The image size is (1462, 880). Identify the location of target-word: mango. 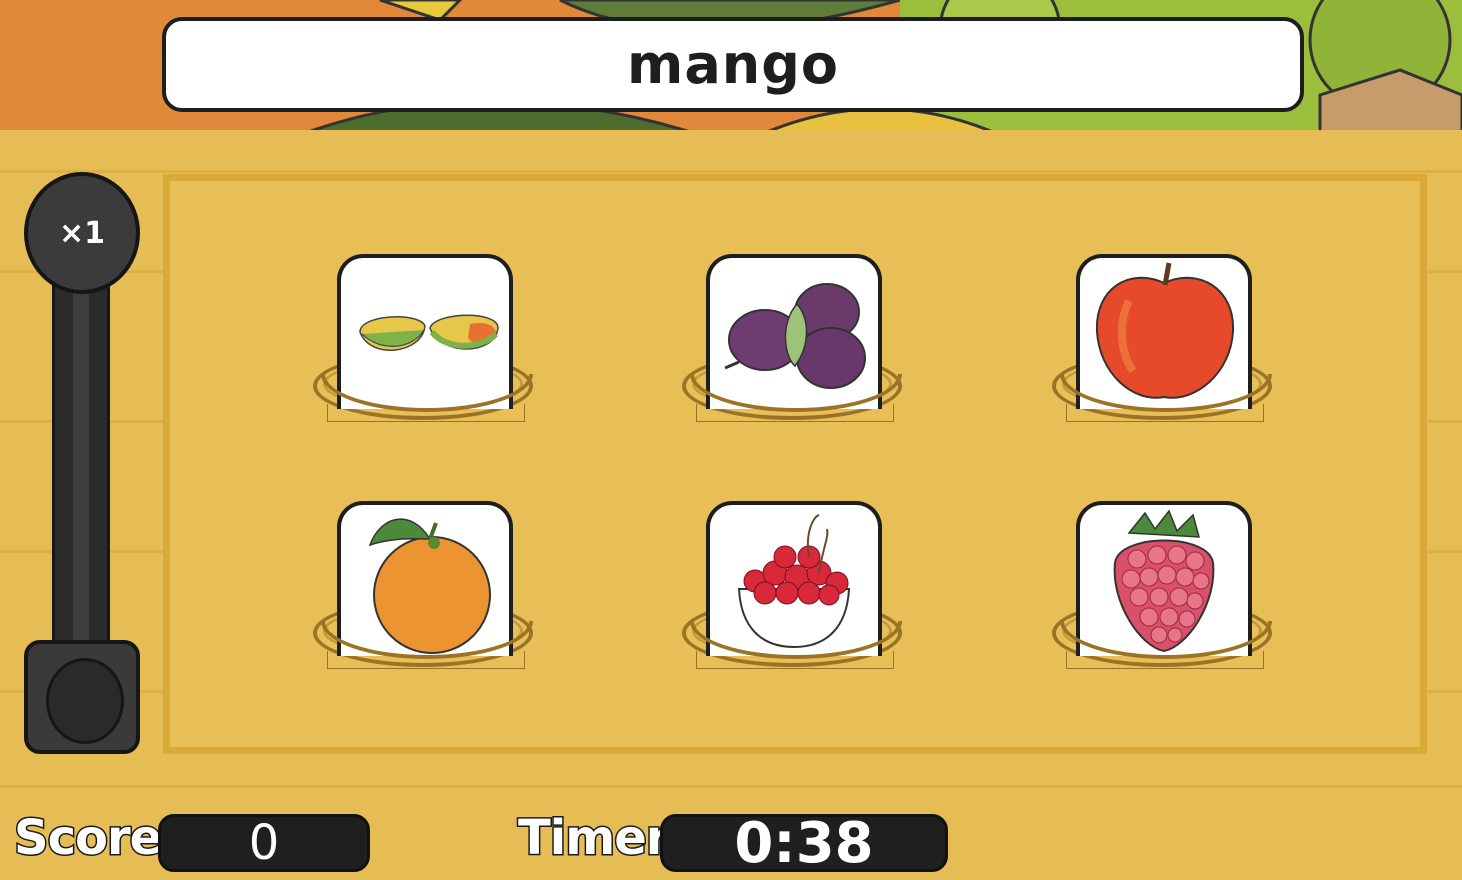
(733, 64).